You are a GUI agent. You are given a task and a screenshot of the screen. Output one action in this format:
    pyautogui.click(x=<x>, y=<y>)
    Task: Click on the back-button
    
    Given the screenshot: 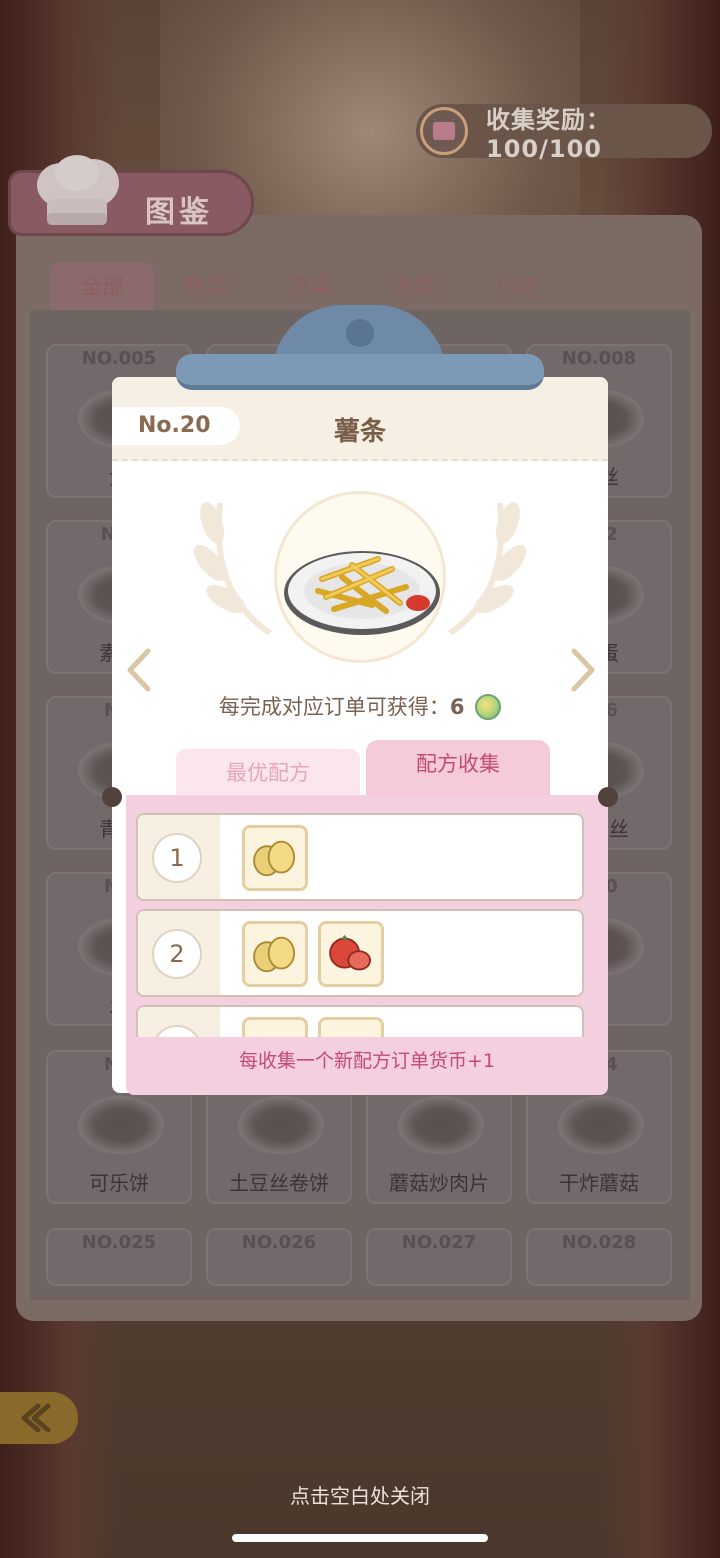 What is the action you would take?
    pyautogui.click(x=39, y=1418)
    